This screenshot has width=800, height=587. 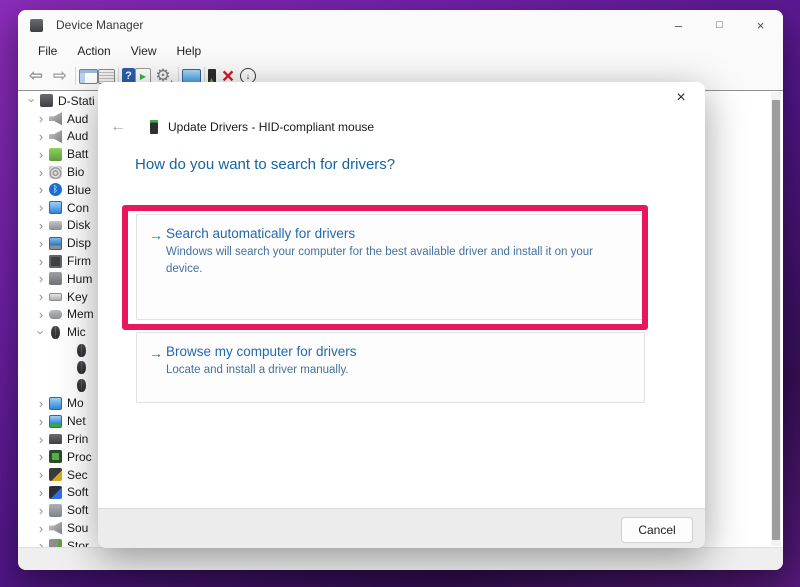 What do you see at coordinates (265, 164) in the screenshot?
I see `dialog-heading: How do you want to search for drivers?` at bounding box center [265, 164].